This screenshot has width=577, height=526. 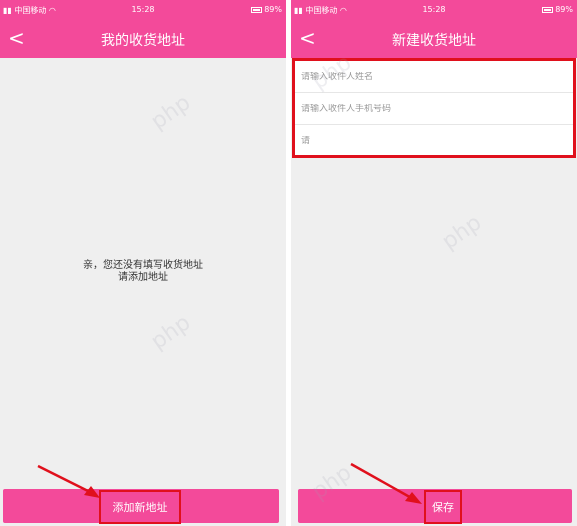 What do you see at coordinates (143, 265) in the screenshot?
I see `empty-state-line: 亲，您还没有填写收货地址` at bounding box center [143, 265].